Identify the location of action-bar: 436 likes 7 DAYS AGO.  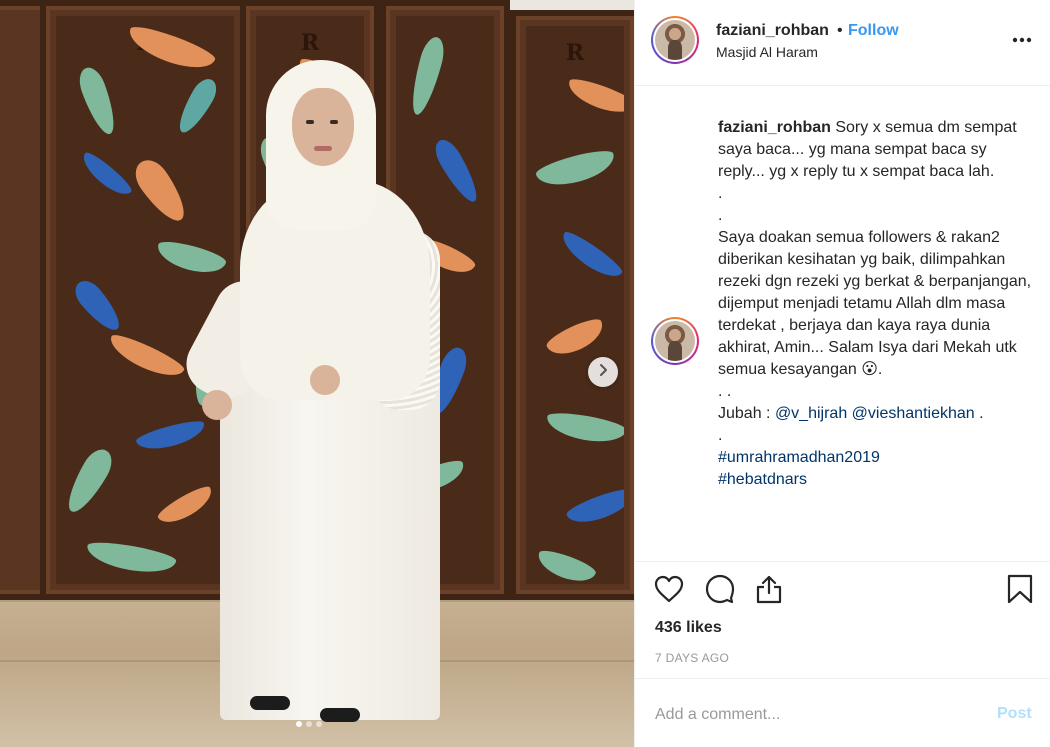
(842, 619).